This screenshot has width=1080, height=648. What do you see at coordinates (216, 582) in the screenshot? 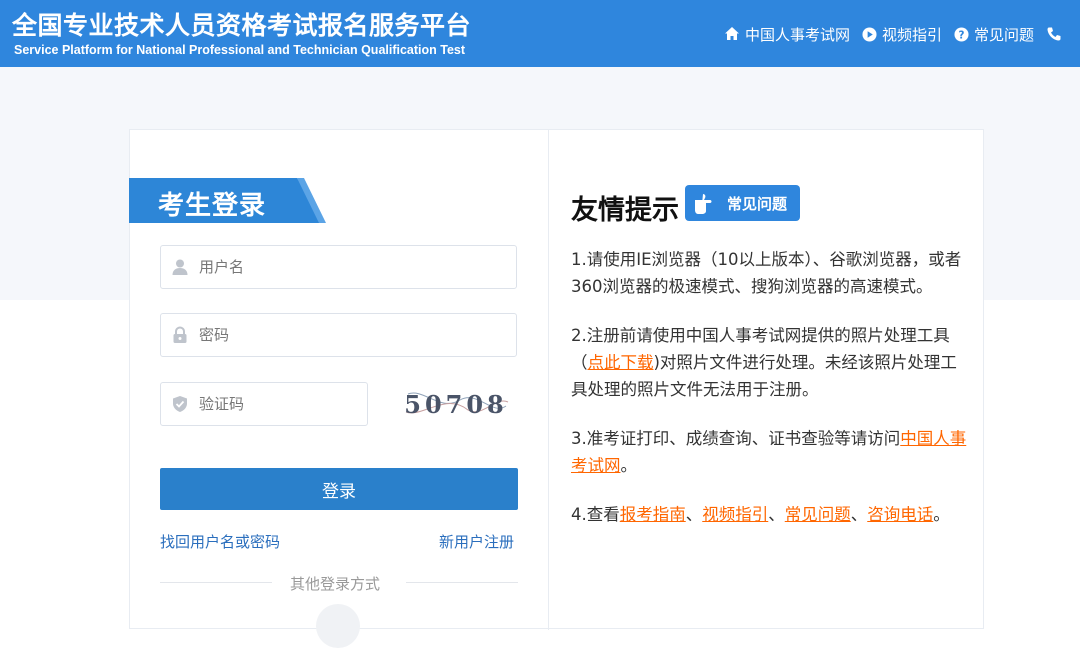
I see `divider-line-left` at bounding box center [216, 582].